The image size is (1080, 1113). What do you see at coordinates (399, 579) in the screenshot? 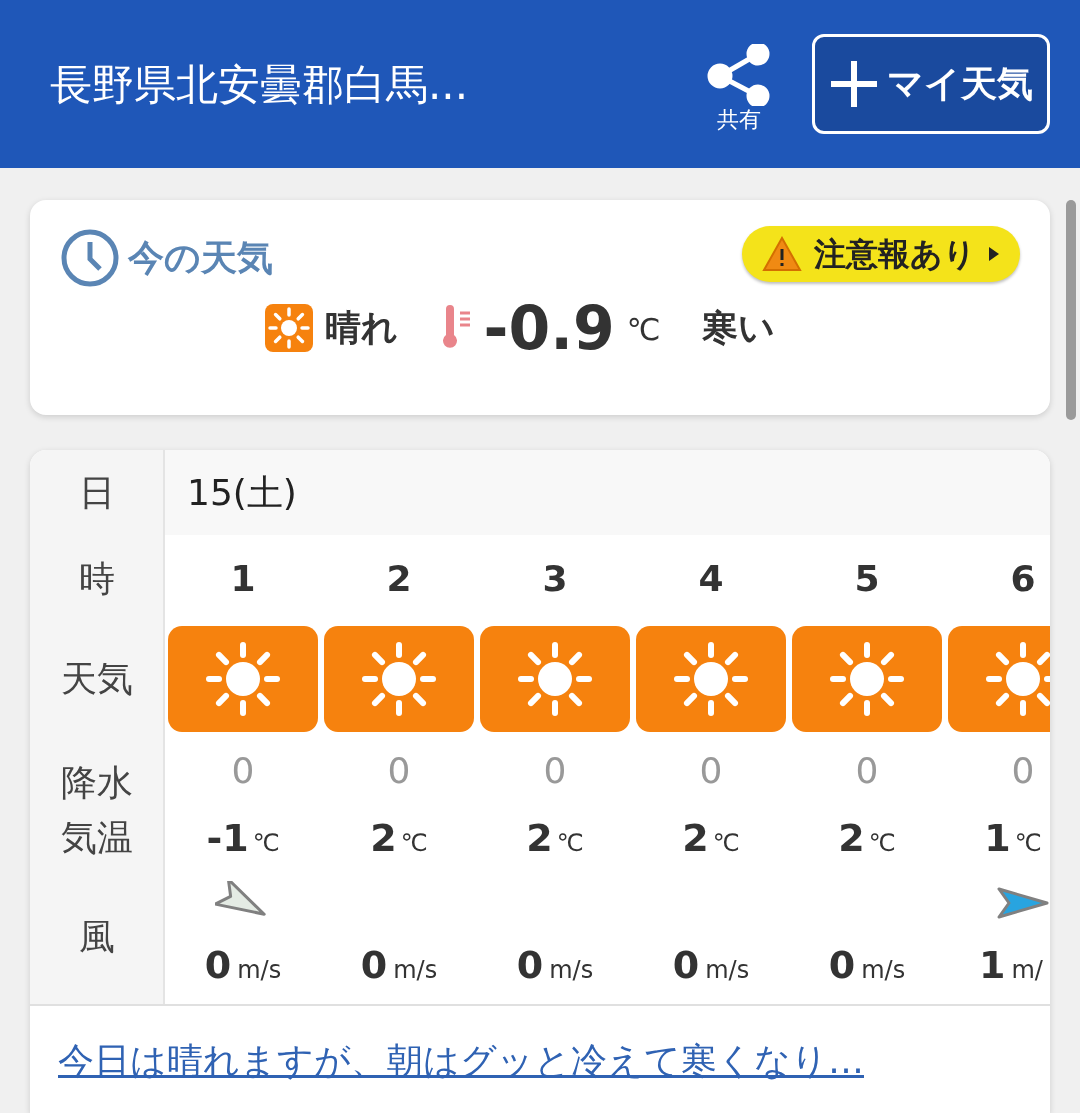
I see `hour-label: 2` at bounding box center [399, 579].